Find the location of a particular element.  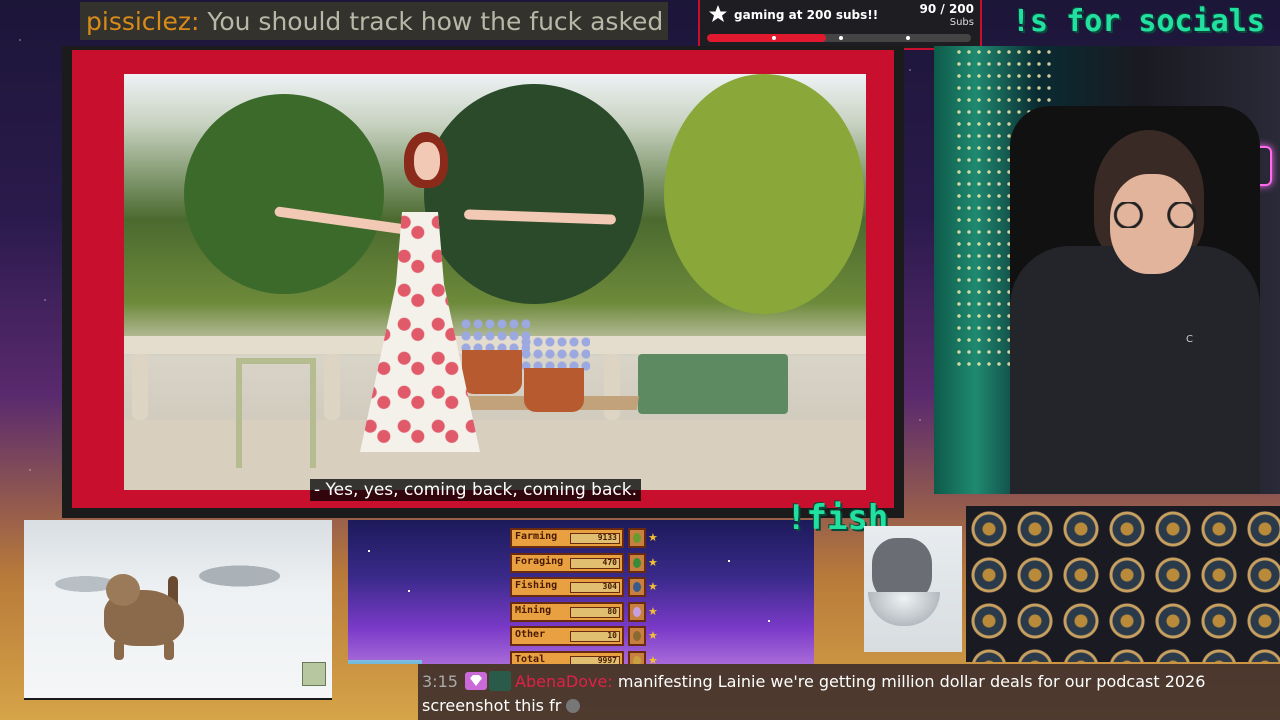

emote-icon is located at coordinates (573, 706).